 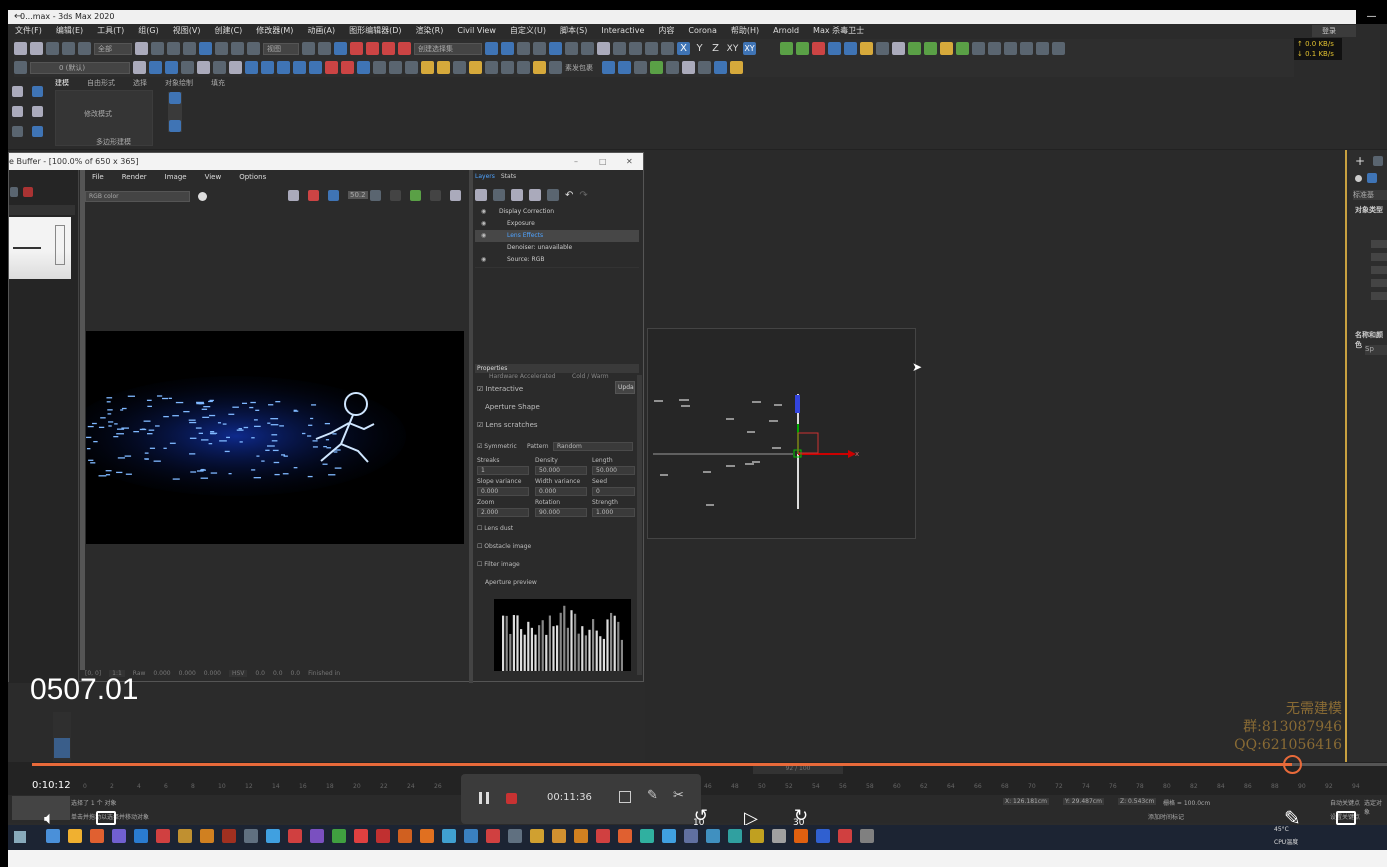 What do you see at coordinates (898, 48) in the screenshot?
I see `skull-icon` at bounding box center [898, 48].